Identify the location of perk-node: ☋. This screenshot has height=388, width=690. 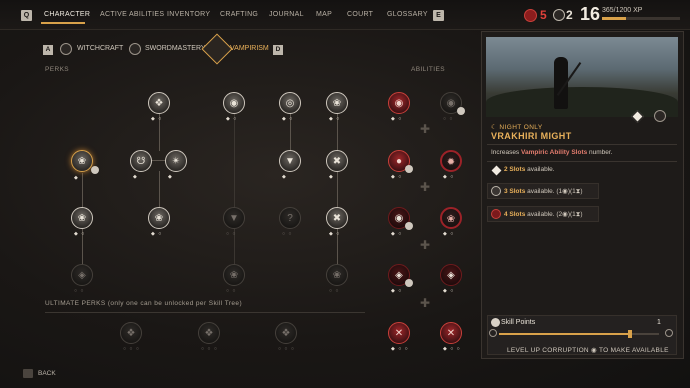
(141, 161).